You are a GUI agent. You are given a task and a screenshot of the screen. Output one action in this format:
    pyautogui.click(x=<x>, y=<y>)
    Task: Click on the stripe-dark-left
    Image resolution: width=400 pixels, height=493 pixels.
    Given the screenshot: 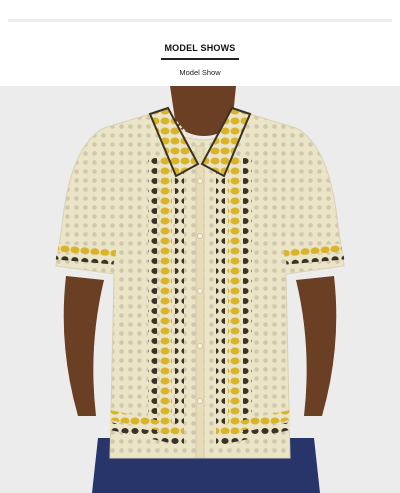 What is the action you would take?
    pyautogui.click(x=152, y=296)
    